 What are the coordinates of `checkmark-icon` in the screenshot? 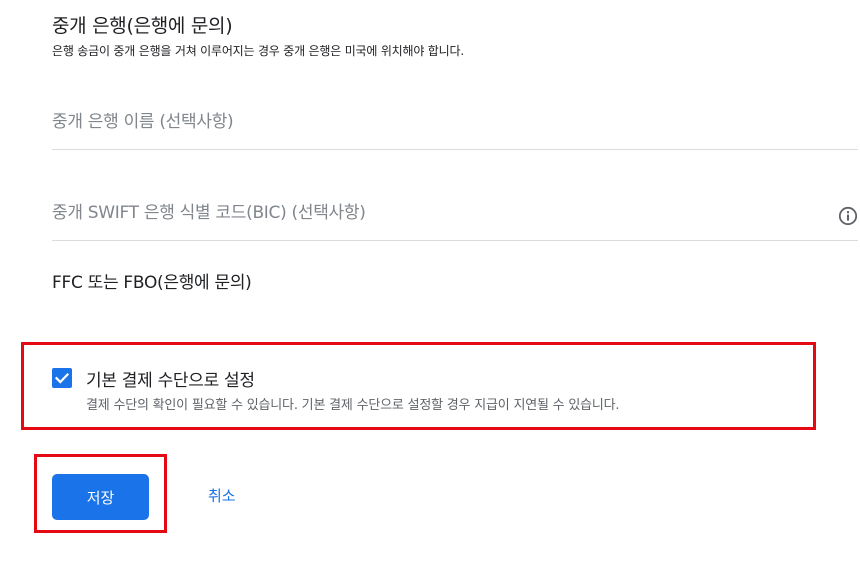 It's located at (62, 378).